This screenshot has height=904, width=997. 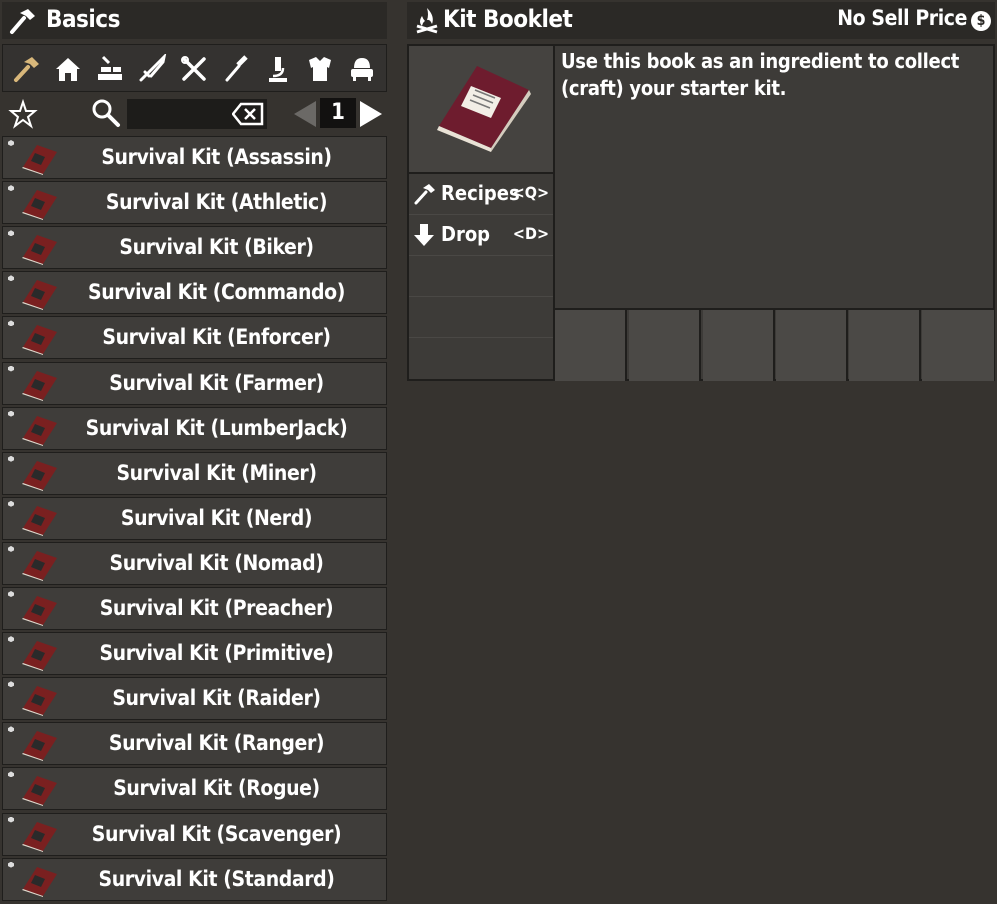 I want to click on sell-price-label: No Sell Price, so click(x=902, y=18).